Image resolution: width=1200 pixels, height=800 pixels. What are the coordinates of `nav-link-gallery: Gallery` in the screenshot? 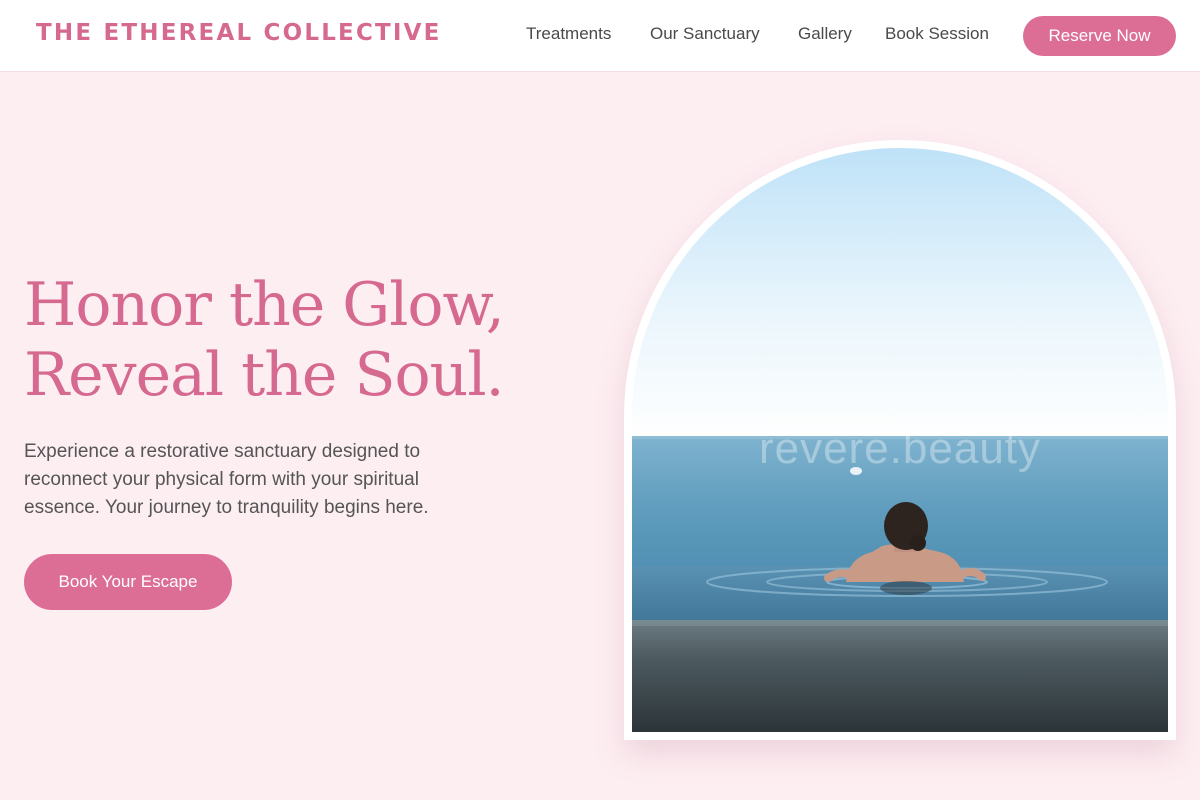 It's located at (825, 34).